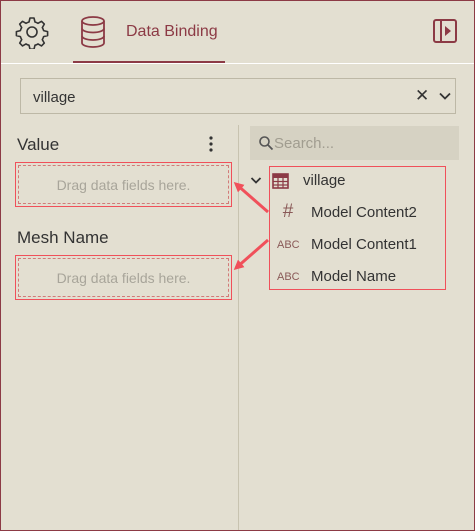 The width and height of the screenshot is (475, 531). What do you see at coordinates (38, 144) in the screenshot?
I see `value-section-title: Value` at bounding box center [38, 144].